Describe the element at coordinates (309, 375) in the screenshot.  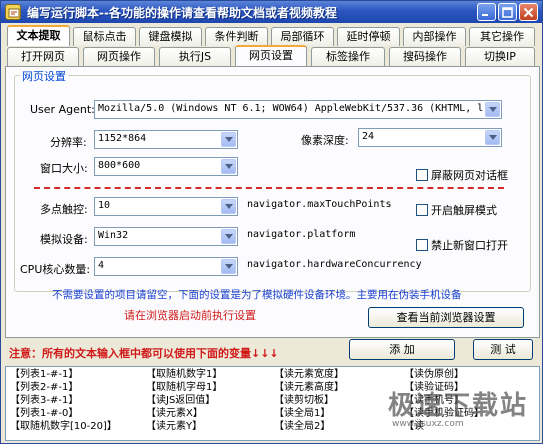
I see `variable-item: 【读元素宽度】` at that location.